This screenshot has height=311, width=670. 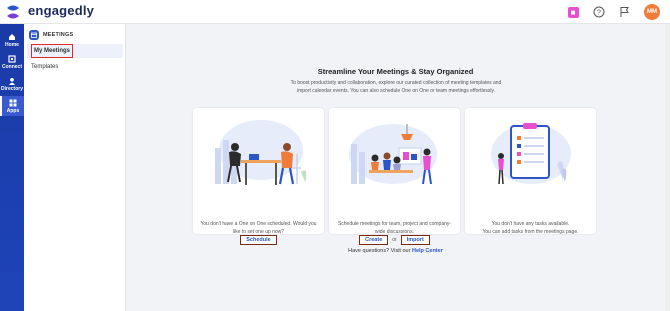 I want to click on help-center-link: Help Center, so click(x=427, y=251).